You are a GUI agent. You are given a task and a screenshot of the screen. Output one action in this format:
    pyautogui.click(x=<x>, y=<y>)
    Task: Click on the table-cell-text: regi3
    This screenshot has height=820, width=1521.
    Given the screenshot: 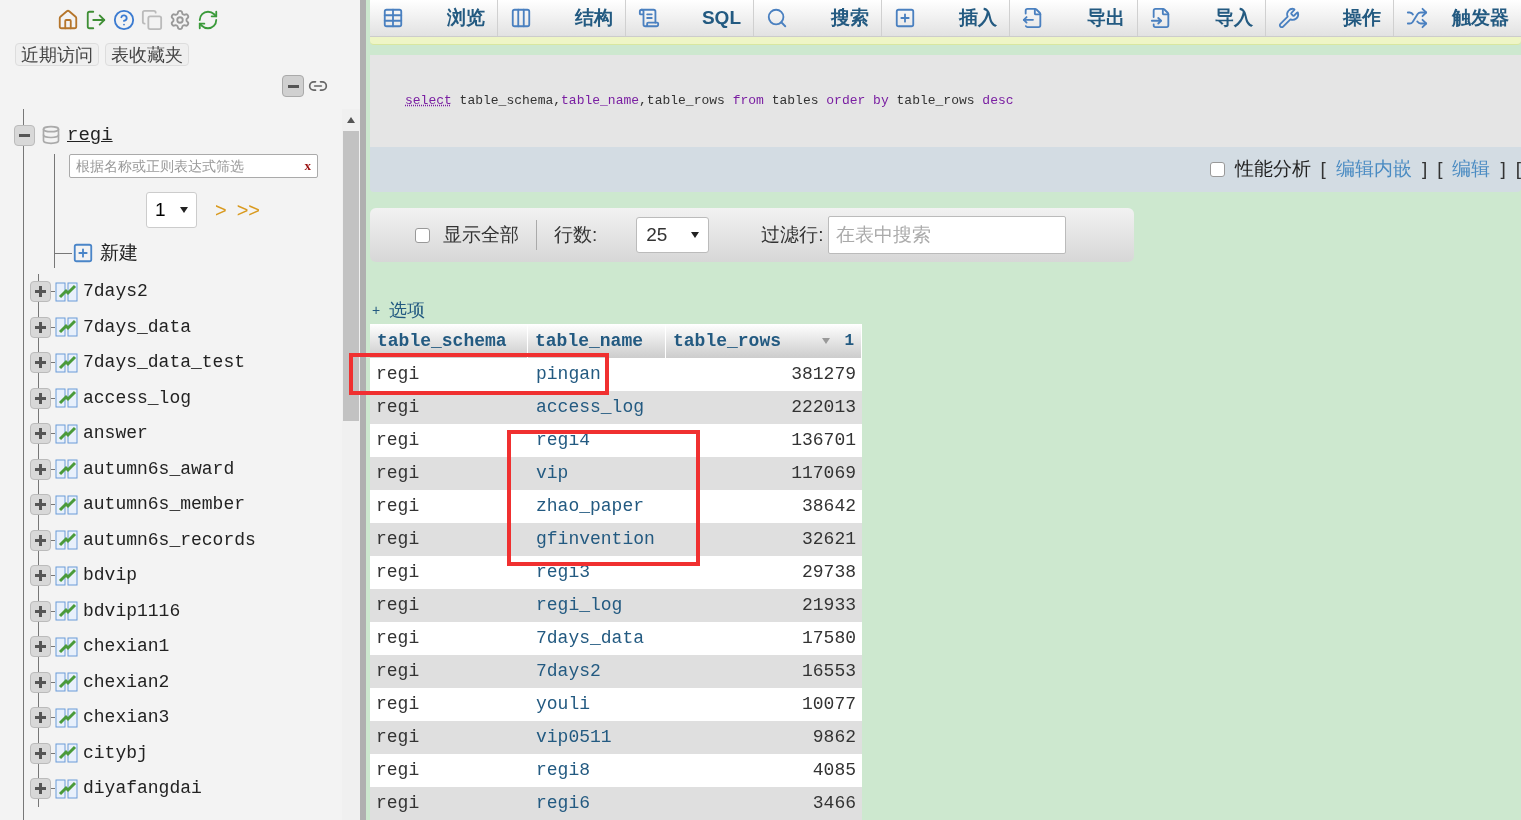 What is the action you would take?
    pyautogui.click(x=563, y=572)
    